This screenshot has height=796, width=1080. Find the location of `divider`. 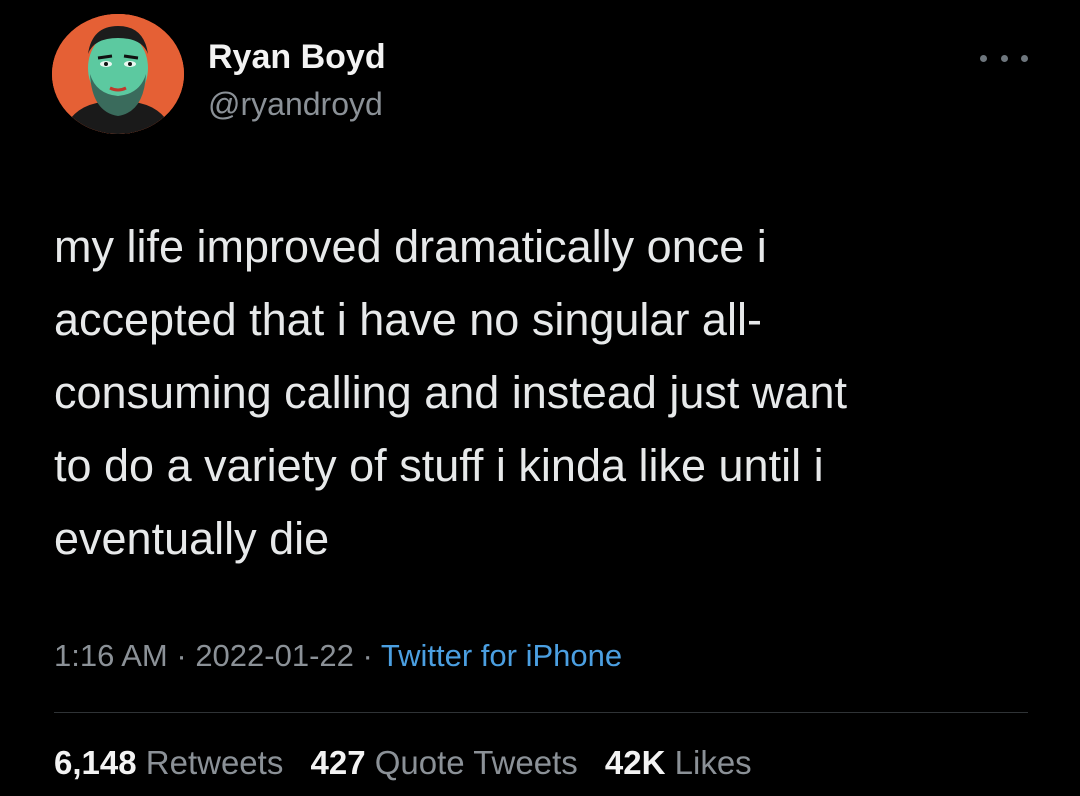

divider is located at coordinates (541, 712).